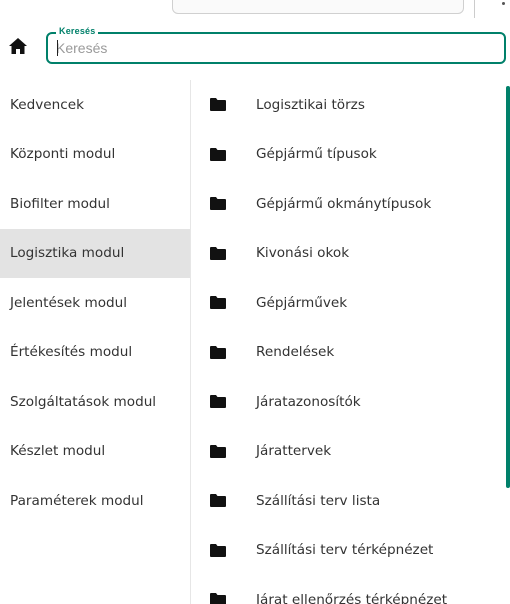 The height and width of the screenshot is (604, 510). Describe the element at coordinates (294, 451) in the screenshot. I see `folder-label: Járattervek` at that location.